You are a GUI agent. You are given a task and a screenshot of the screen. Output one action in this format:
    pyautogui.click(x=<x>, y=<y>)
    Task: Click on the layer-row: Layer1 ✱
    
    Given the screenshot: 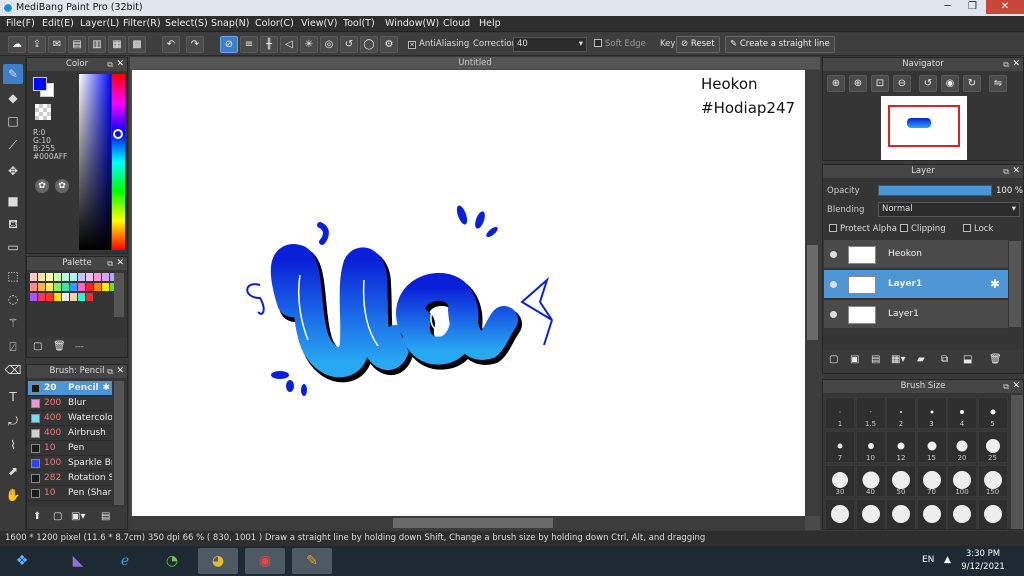 What is the action you would take?
    pyautogui.click(x=916, y=284)
    